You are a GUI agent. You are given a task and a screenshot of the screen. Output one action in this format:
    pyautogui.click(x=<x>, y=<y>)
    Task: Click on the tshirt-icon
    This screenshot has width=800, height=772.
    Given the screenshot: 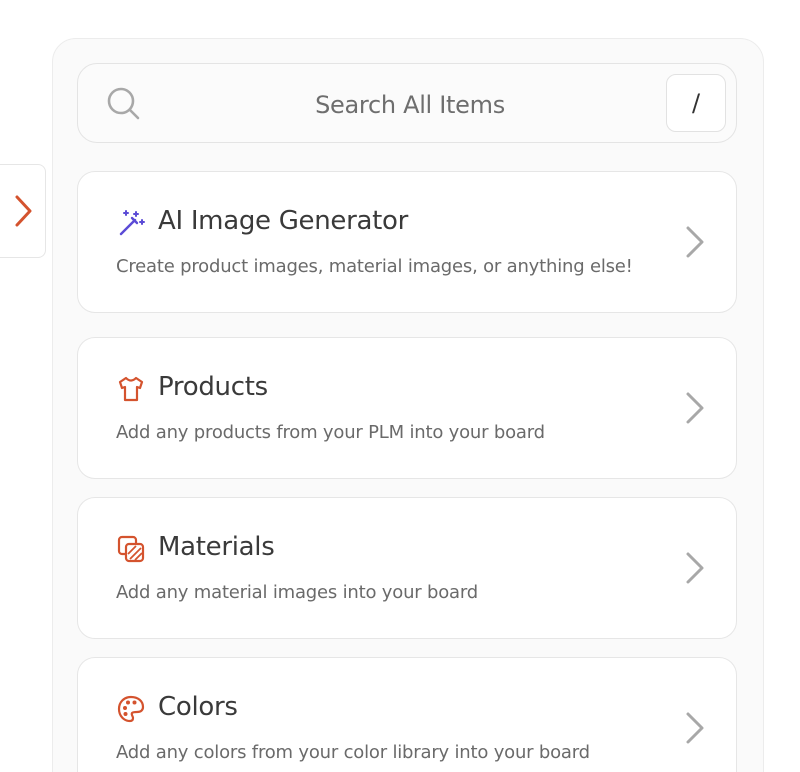 What is the action you would take?
    pyautogui.click(x=131, y=389)
    